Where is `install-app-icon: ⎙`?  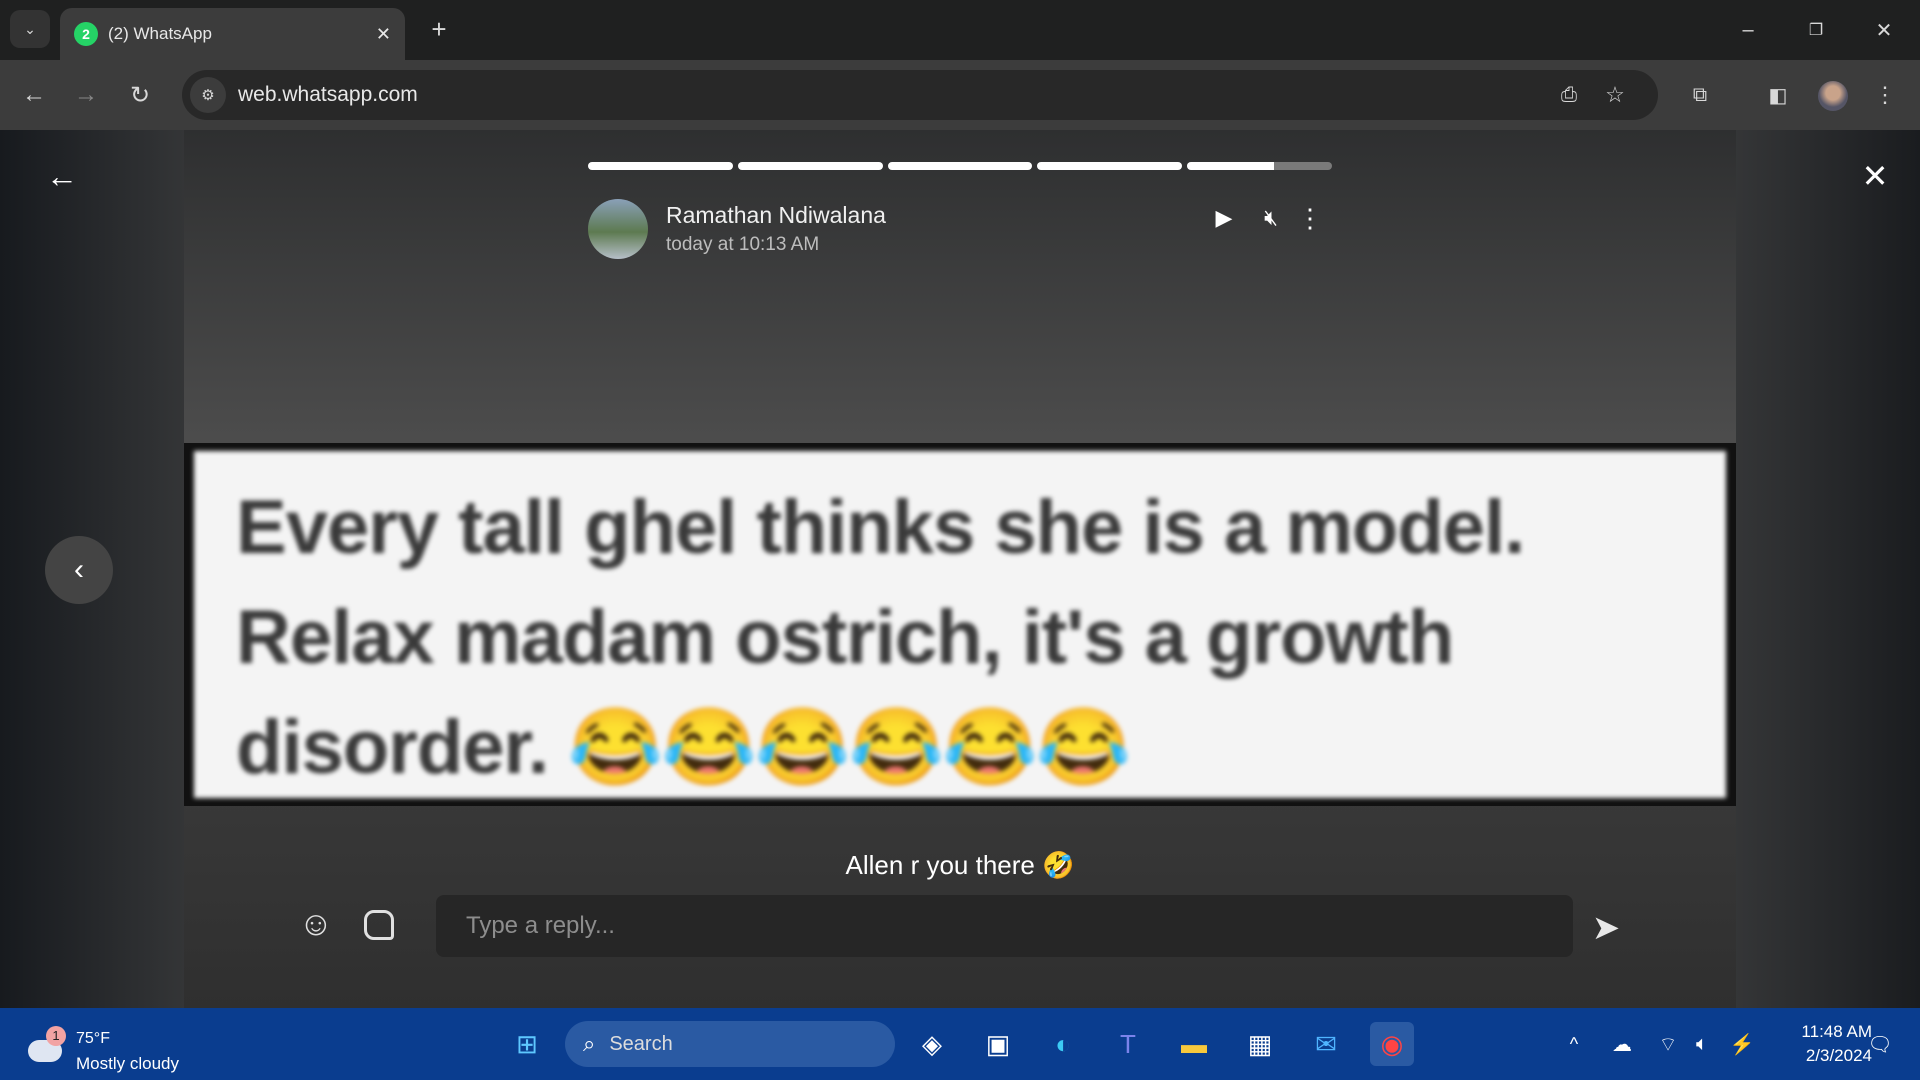
install-app-icon: ⎙ is located at coordinates (1569, 95).